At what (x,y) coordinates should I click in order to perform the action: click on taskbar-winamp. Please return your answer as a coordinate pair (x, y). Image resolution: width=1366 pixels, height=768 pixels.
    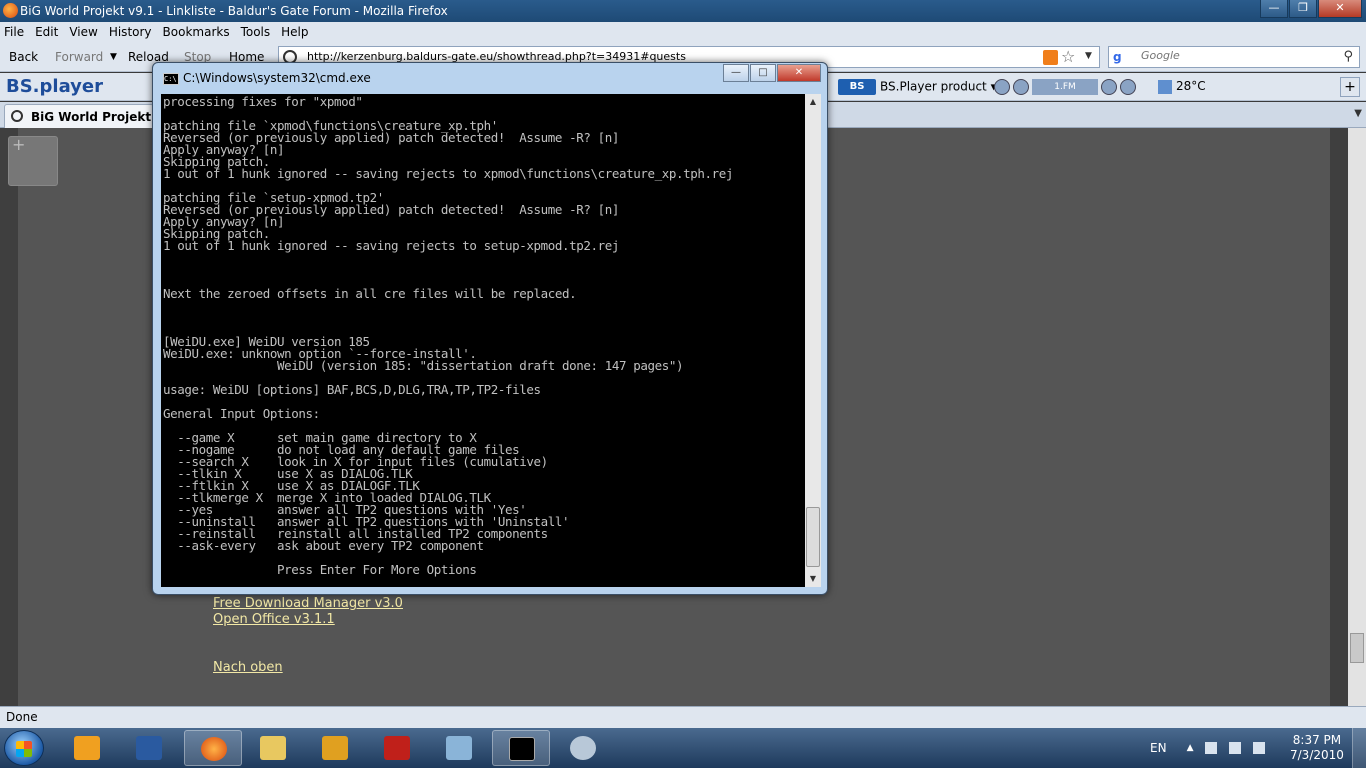
    Looking at the image, I should click on (335, 748).